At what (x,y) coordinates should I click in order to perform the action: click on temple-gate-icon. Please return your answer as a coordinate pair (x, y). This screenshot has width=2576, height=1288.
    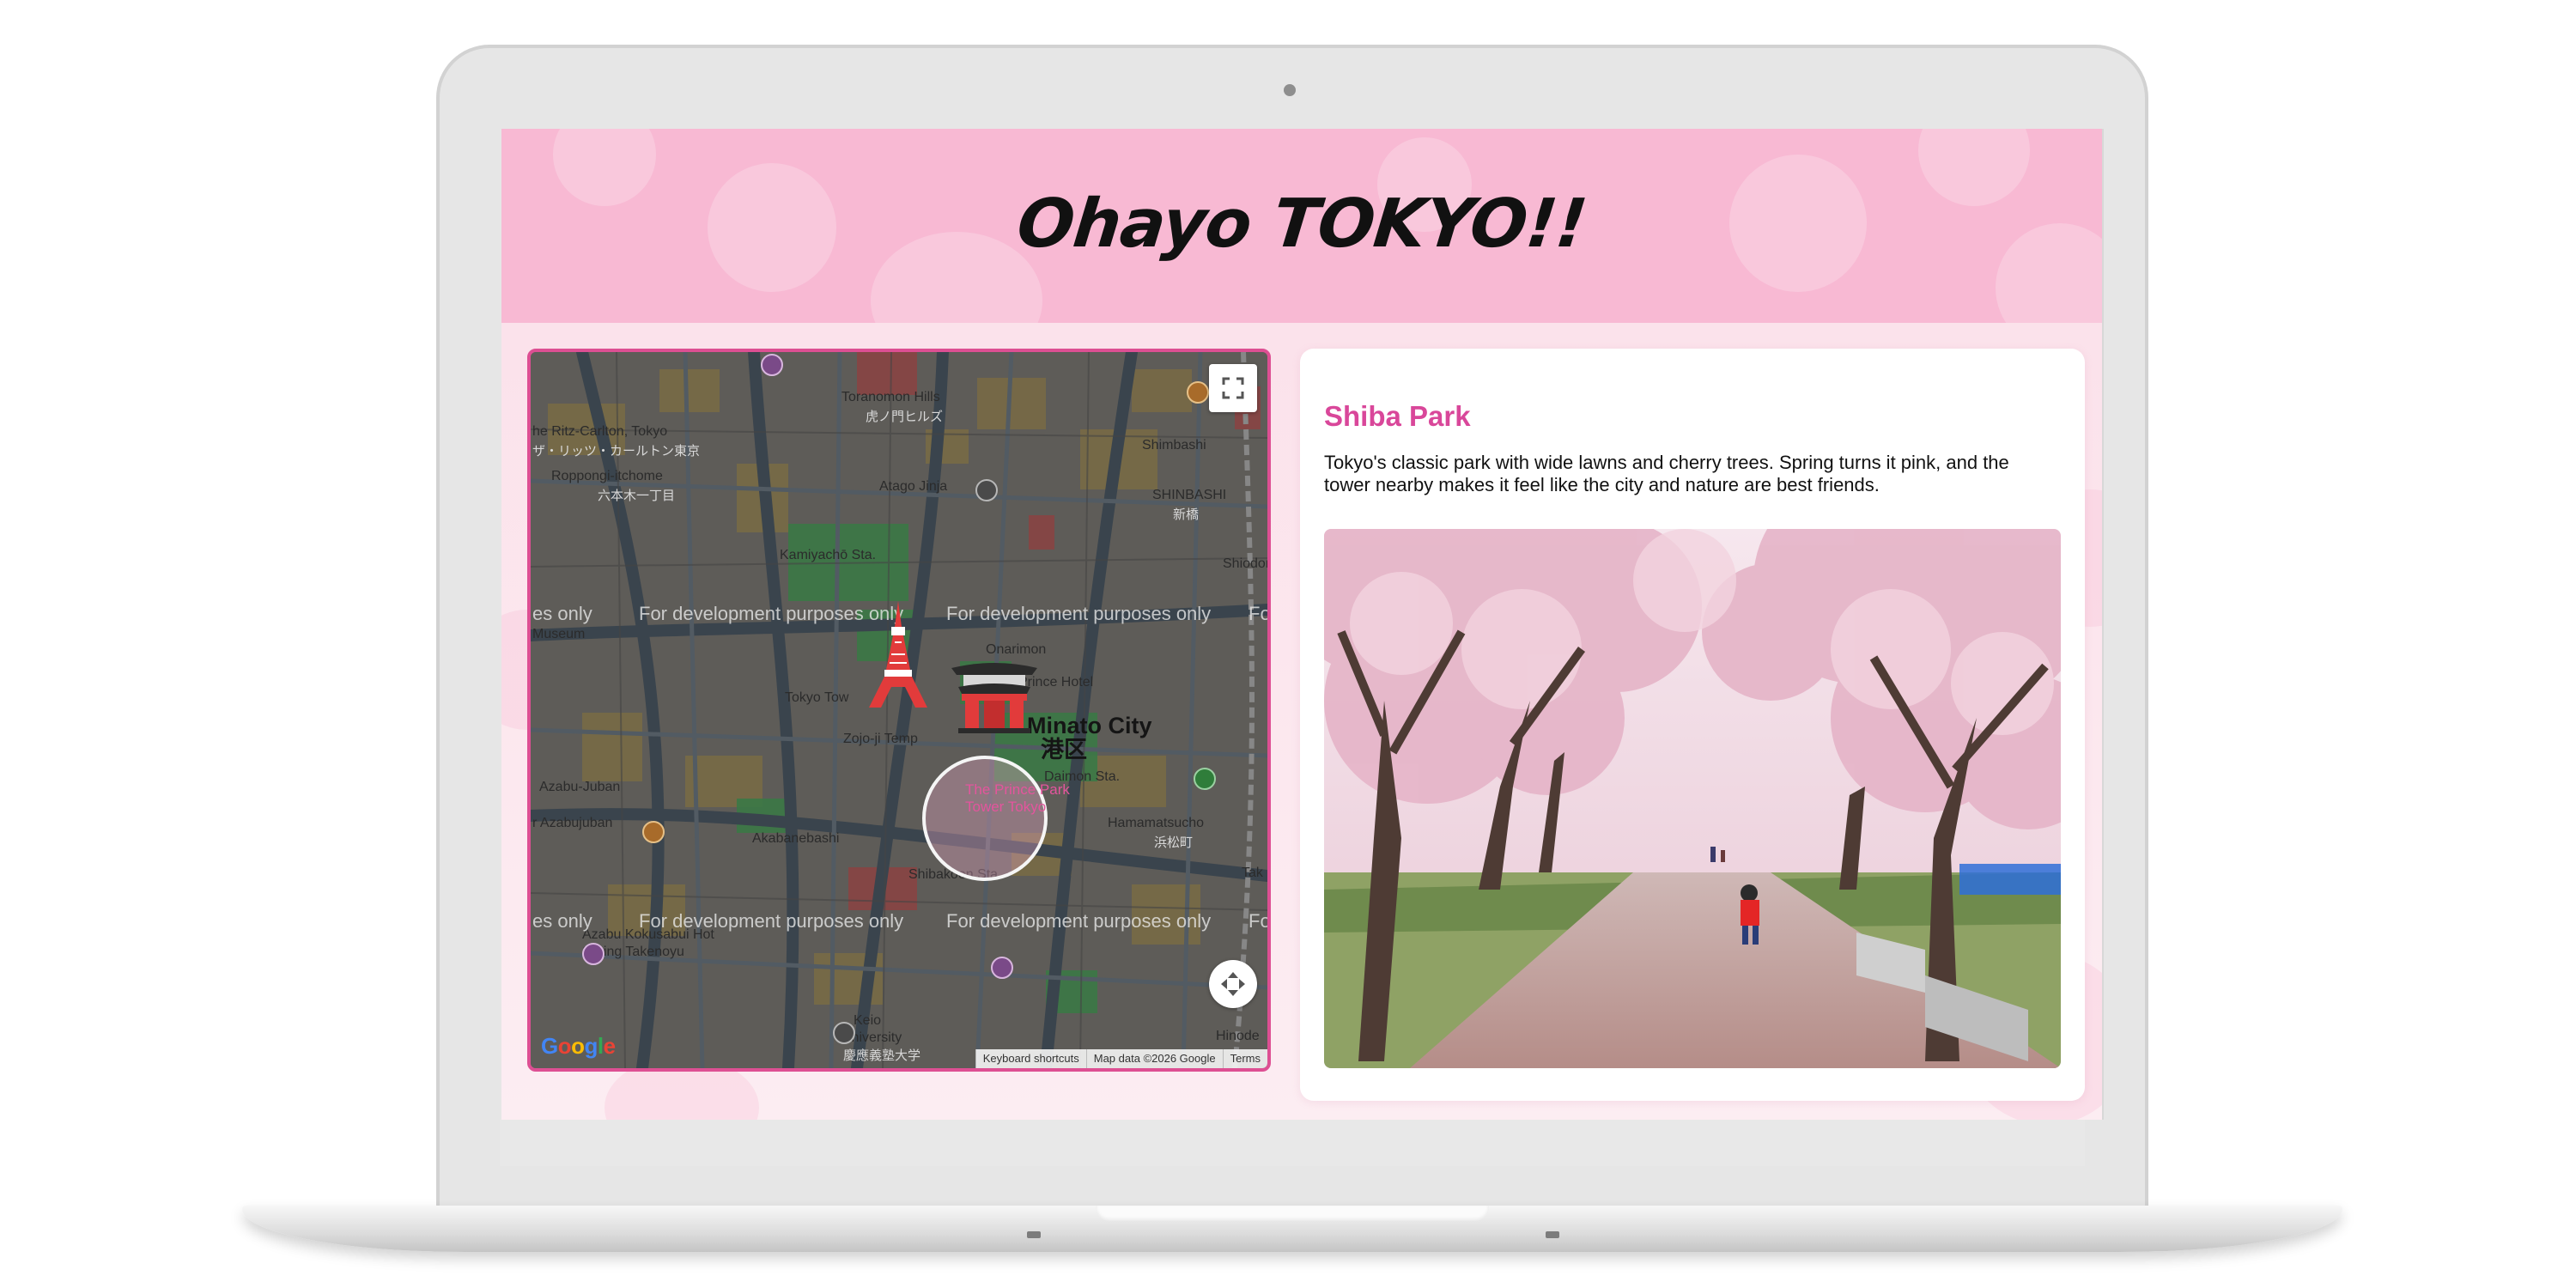
    Looking at the image, I should click on (995, 697).